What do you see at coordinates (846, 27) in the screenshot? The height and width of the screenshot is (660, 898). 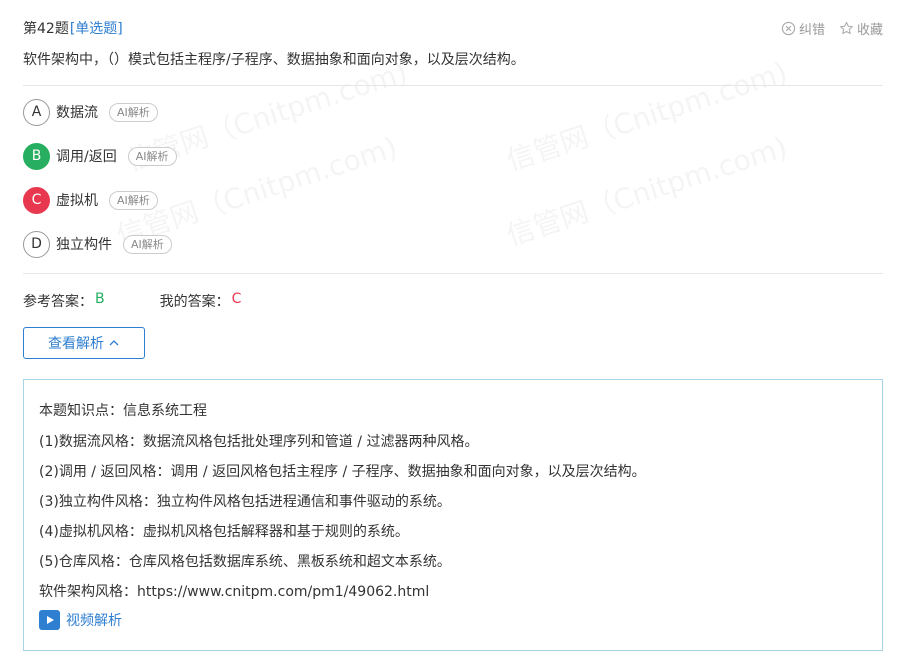 I see `star-icon` at bounding box center [846, 27].